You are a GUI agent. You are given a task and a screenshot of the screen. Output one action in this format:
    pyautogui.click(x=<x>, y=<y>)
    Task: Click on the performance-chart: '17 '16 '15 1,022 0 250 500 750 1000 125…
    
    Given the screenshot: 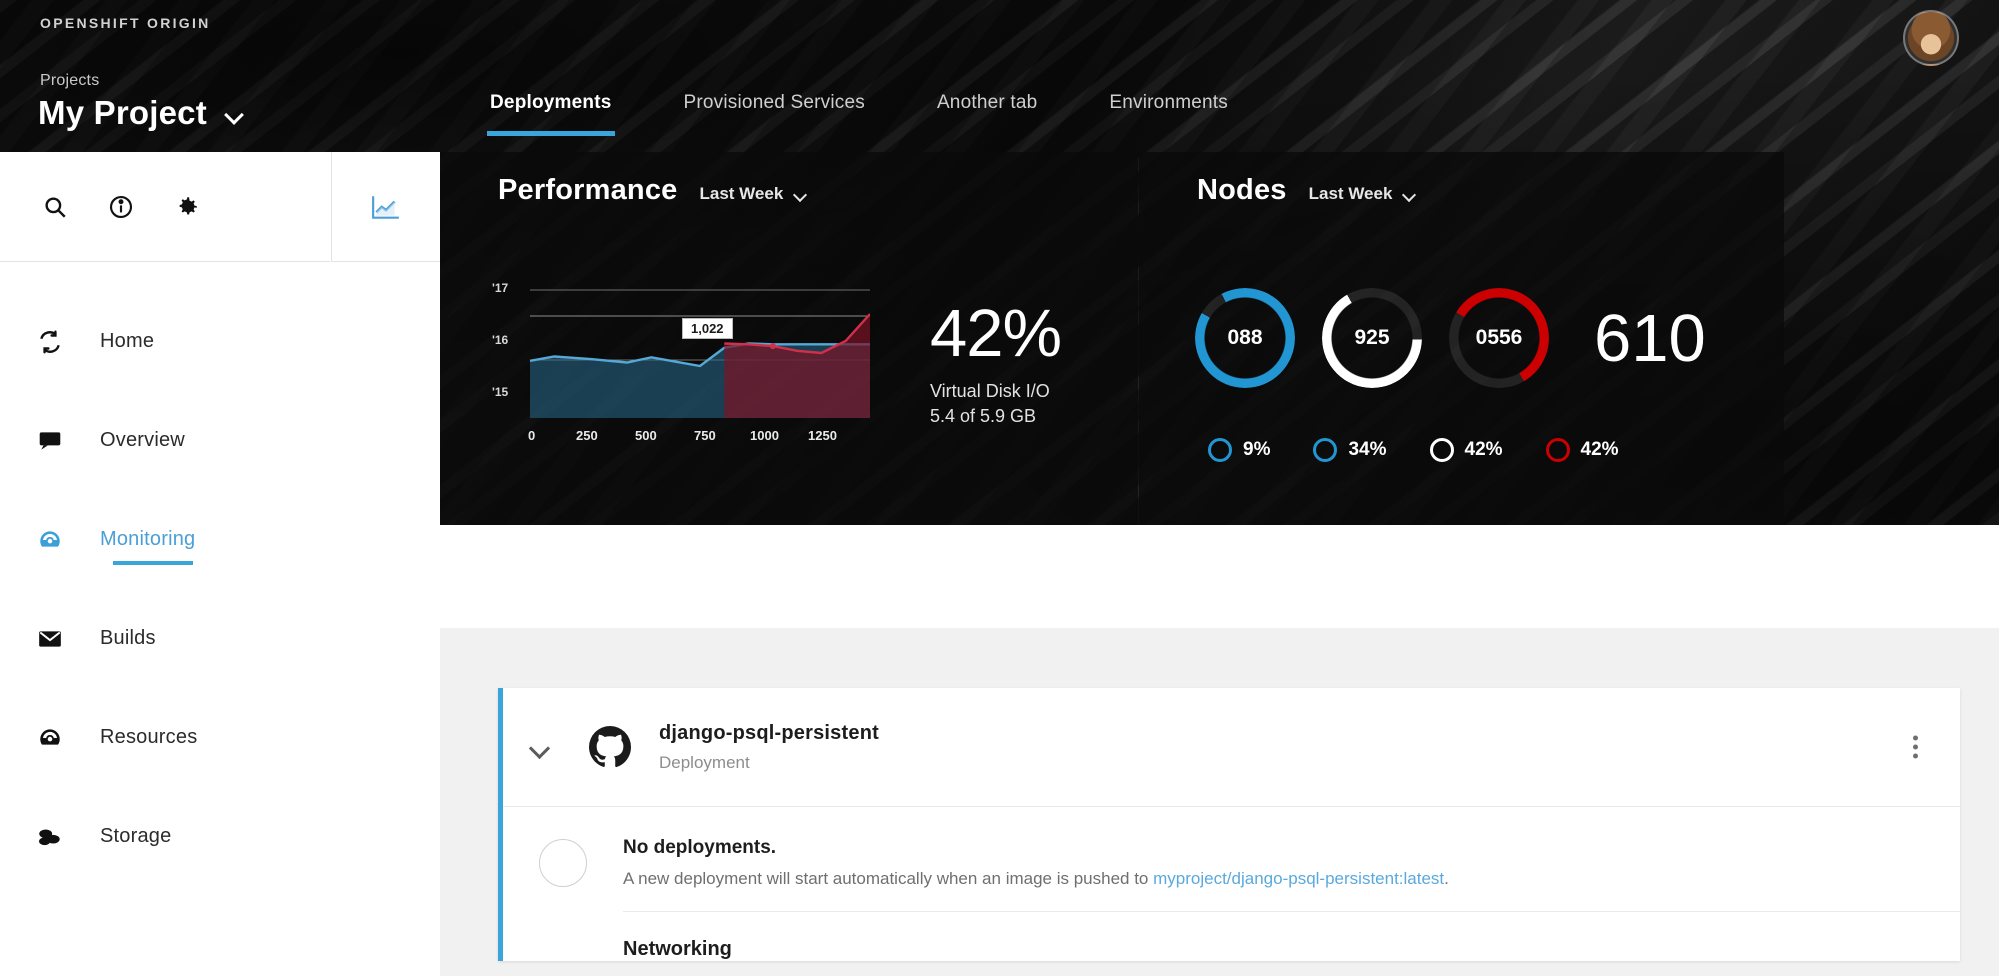 What is the action you would take?
    pyautogui.click(x=682, y=364)
    